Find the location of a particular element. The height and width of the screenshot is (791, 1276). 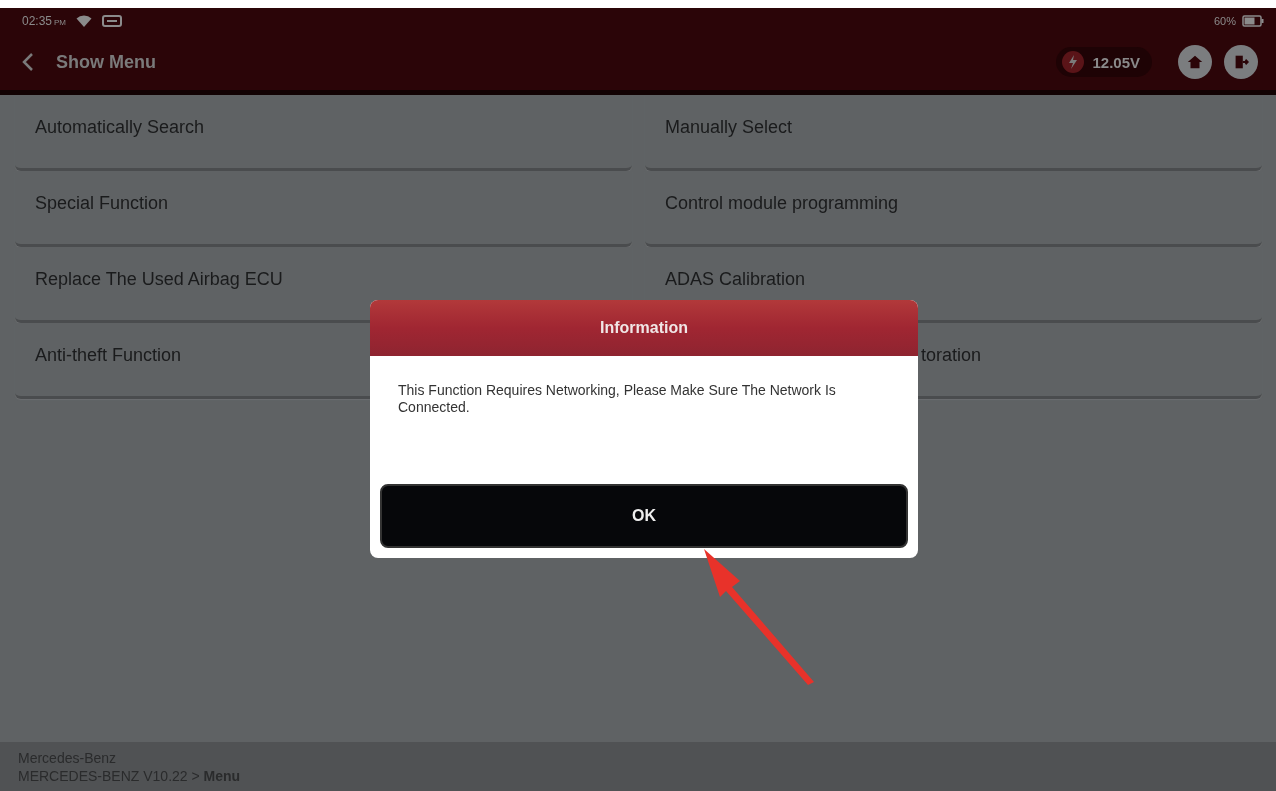

menu-item: Special Function is located at coordinates (323, 209).